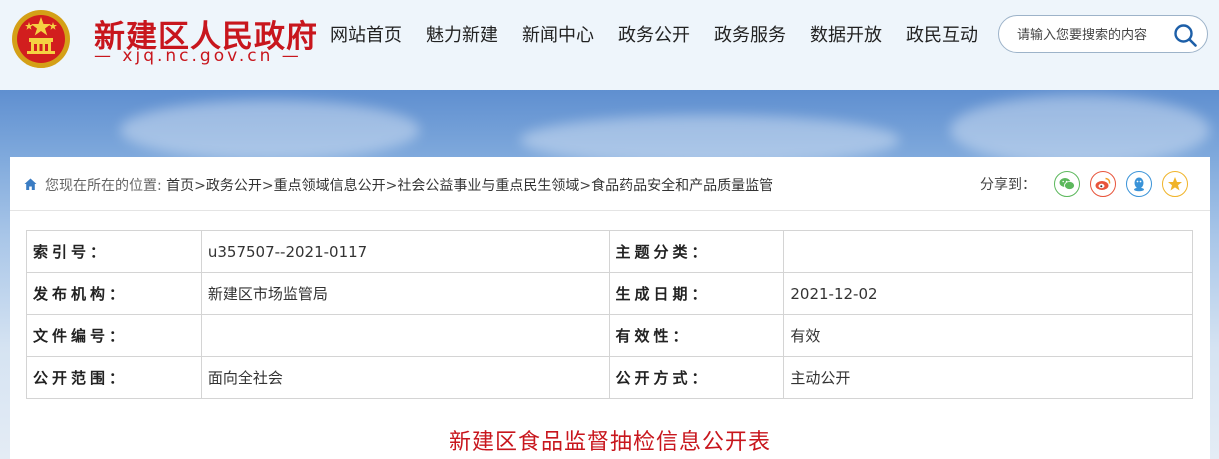 This screenshot has height=459, width=1219. What do you see at coordinates (114, 251) in the screenshot?
I see `index-number-label: 索引号：` at bounding box center [114, 251].